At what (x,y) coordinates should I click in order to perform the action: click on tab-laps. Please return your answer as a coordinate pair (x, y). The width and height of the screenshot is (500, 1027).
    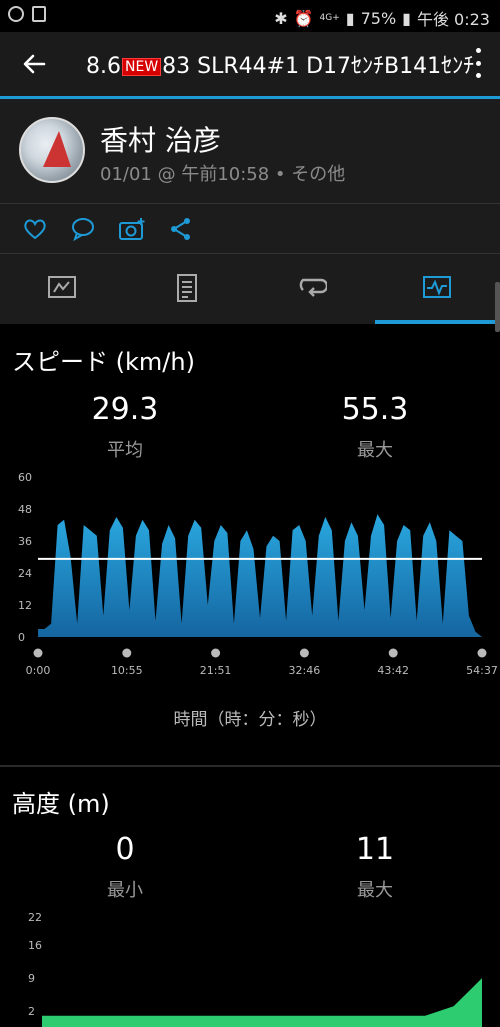
    Looking at the image, I should click on (312, 289).